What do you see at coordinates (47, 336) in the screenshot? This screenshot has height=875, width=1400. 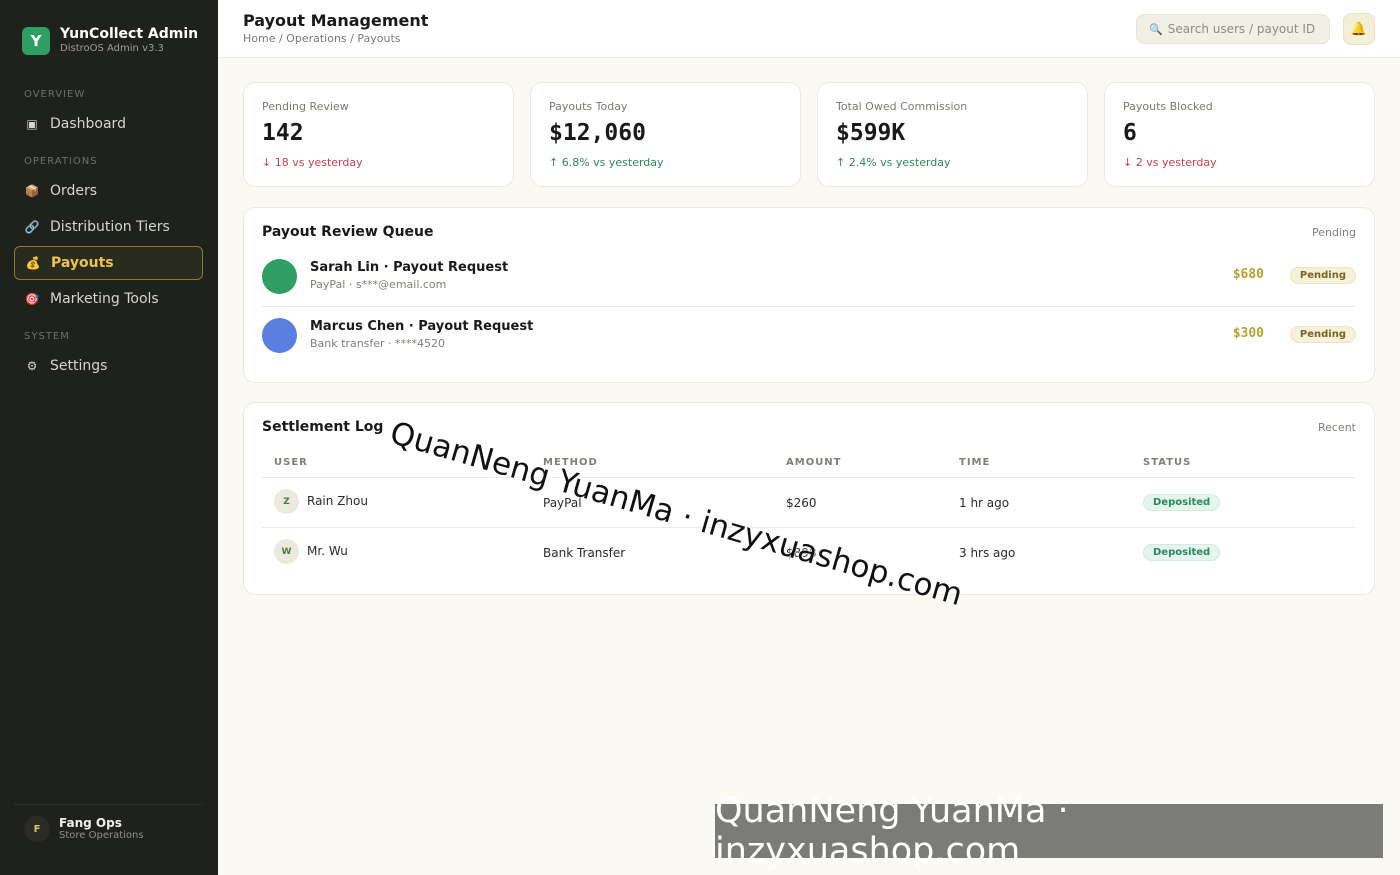 I see `nav-section-system: SYSTEM` at bounding box center [47, 336].